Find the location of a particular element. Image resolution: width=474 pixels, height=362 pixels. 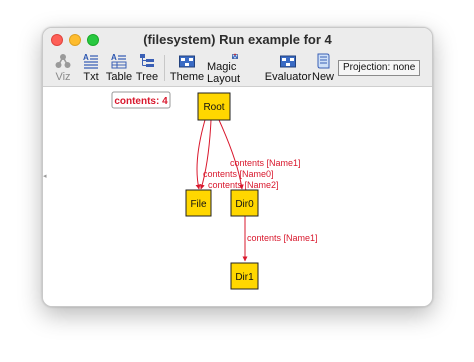

evaluator-button: Evaluator is located at coordinates (288, 68).